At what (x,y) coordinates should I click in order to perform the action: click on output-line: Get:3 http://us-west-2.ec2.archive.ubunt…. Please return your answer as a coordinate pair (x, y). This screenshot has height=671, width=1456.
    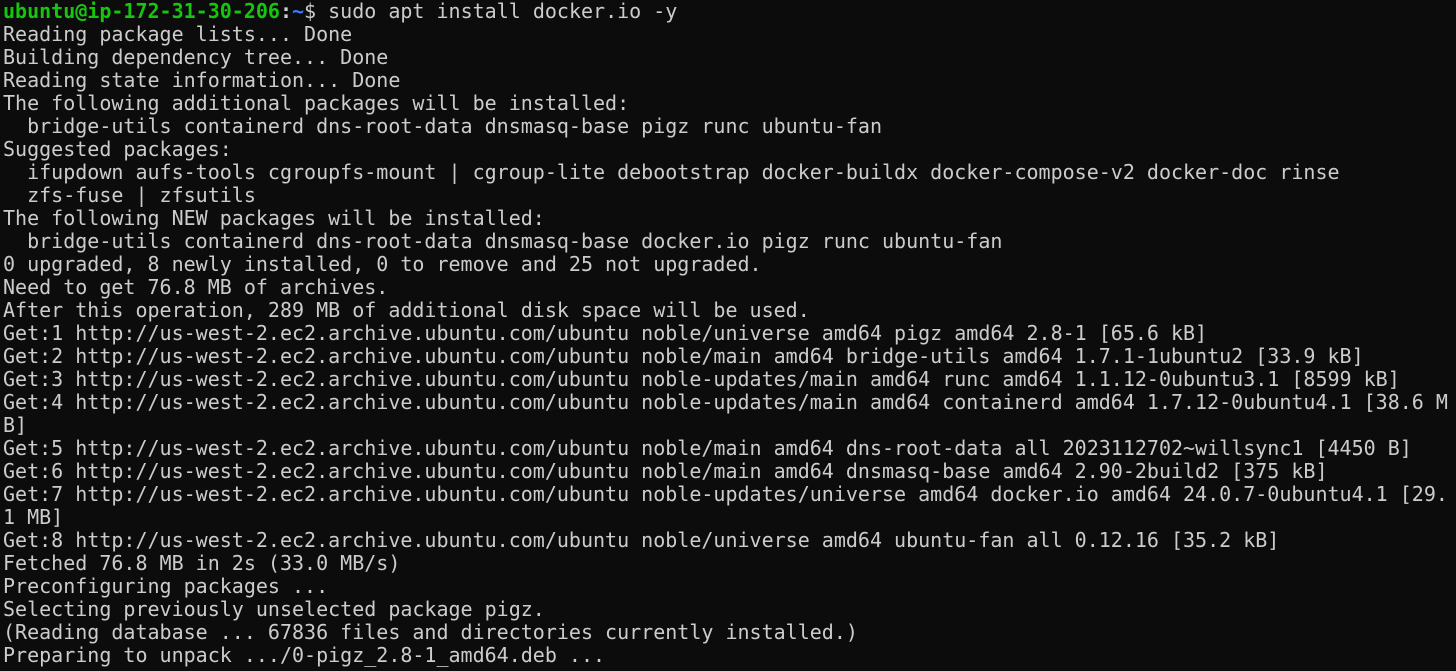
    Looking at the image, I should click on (701, 379).